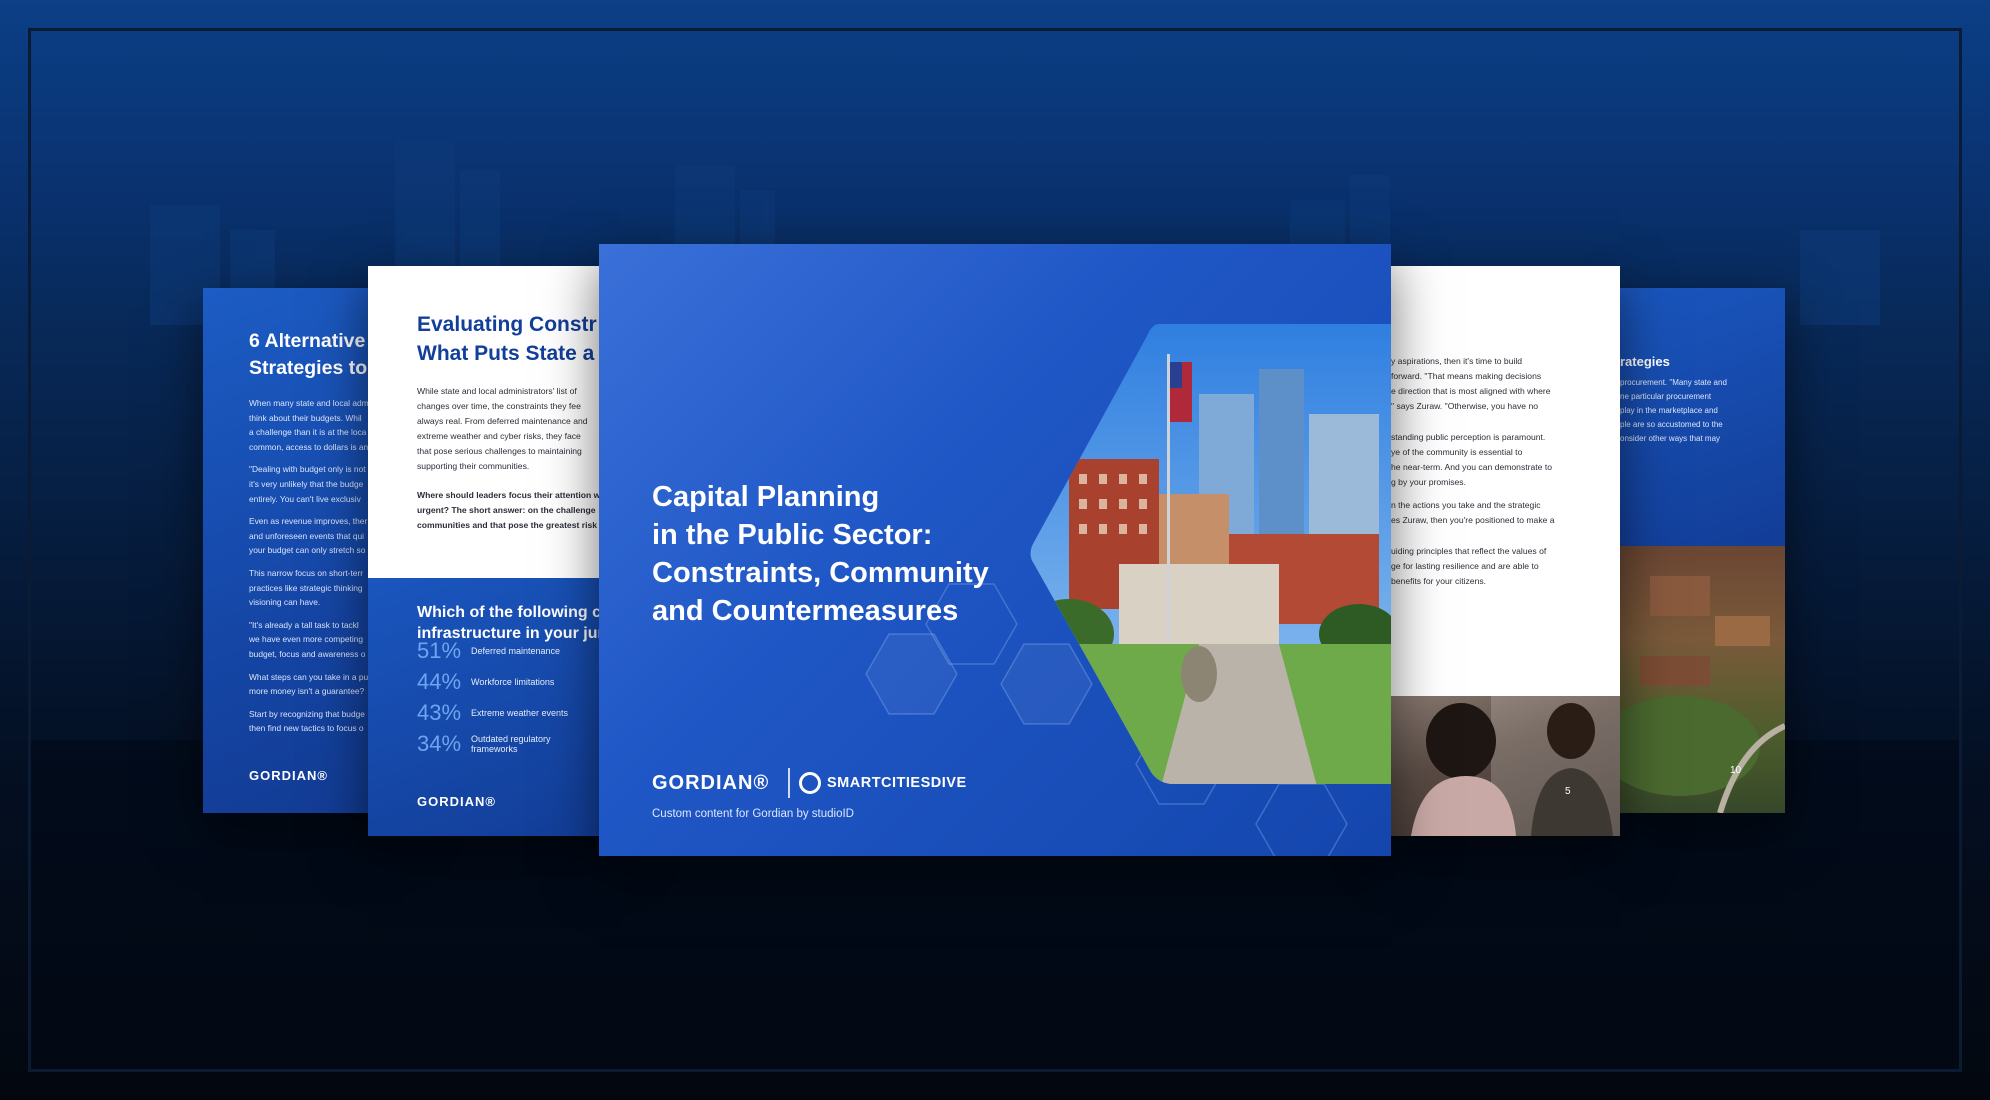 This screenshot has height=1100, width=1990. Describe the element at coordinates (1468, 437) in the screenshot. I see `body-line: standing public perception is paramount.` at that location.